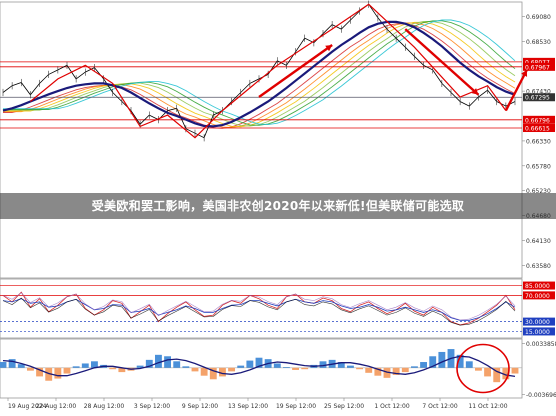 The image size is (556, 416). I want to click on x-axis-tick-label: 9 Sep 12:00, so click(200, 406).